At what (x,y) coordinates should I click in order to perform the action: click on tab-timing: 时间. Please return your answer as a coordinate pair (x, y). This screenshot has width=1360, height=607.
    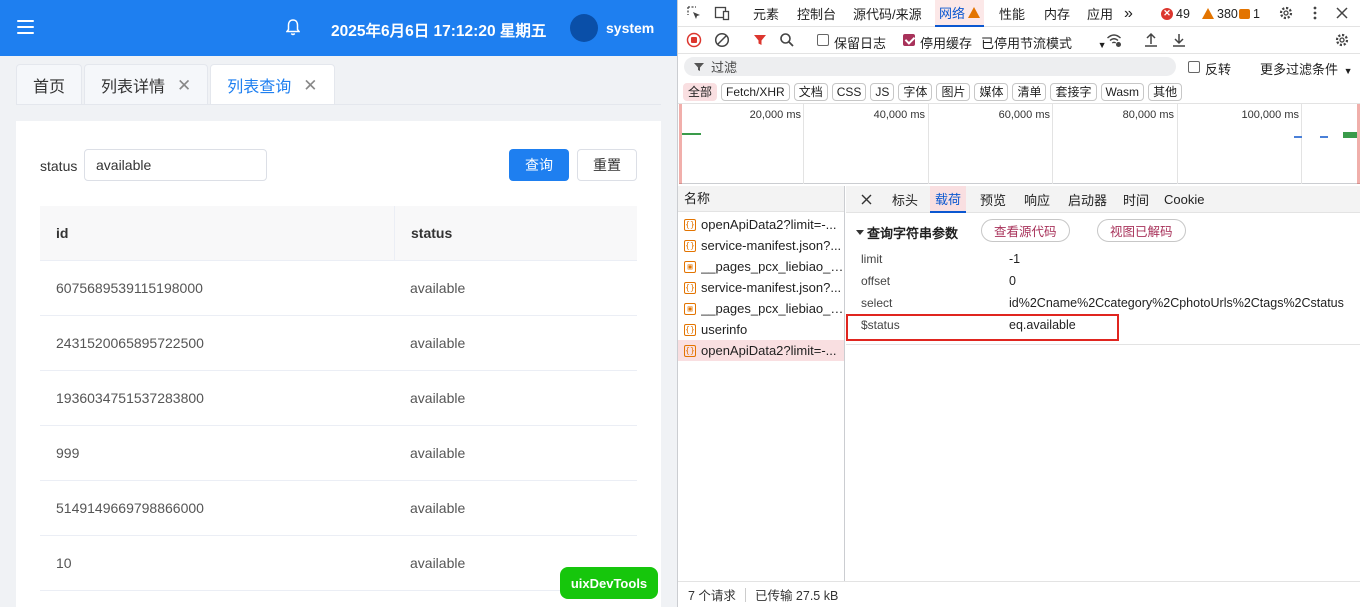
    Looking at the image, I should click on (1136, 199).